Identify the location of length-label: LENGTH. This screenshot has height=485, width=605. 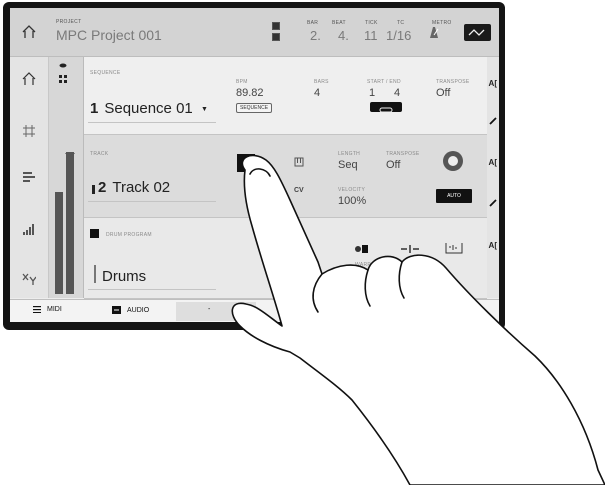
(349, 154).